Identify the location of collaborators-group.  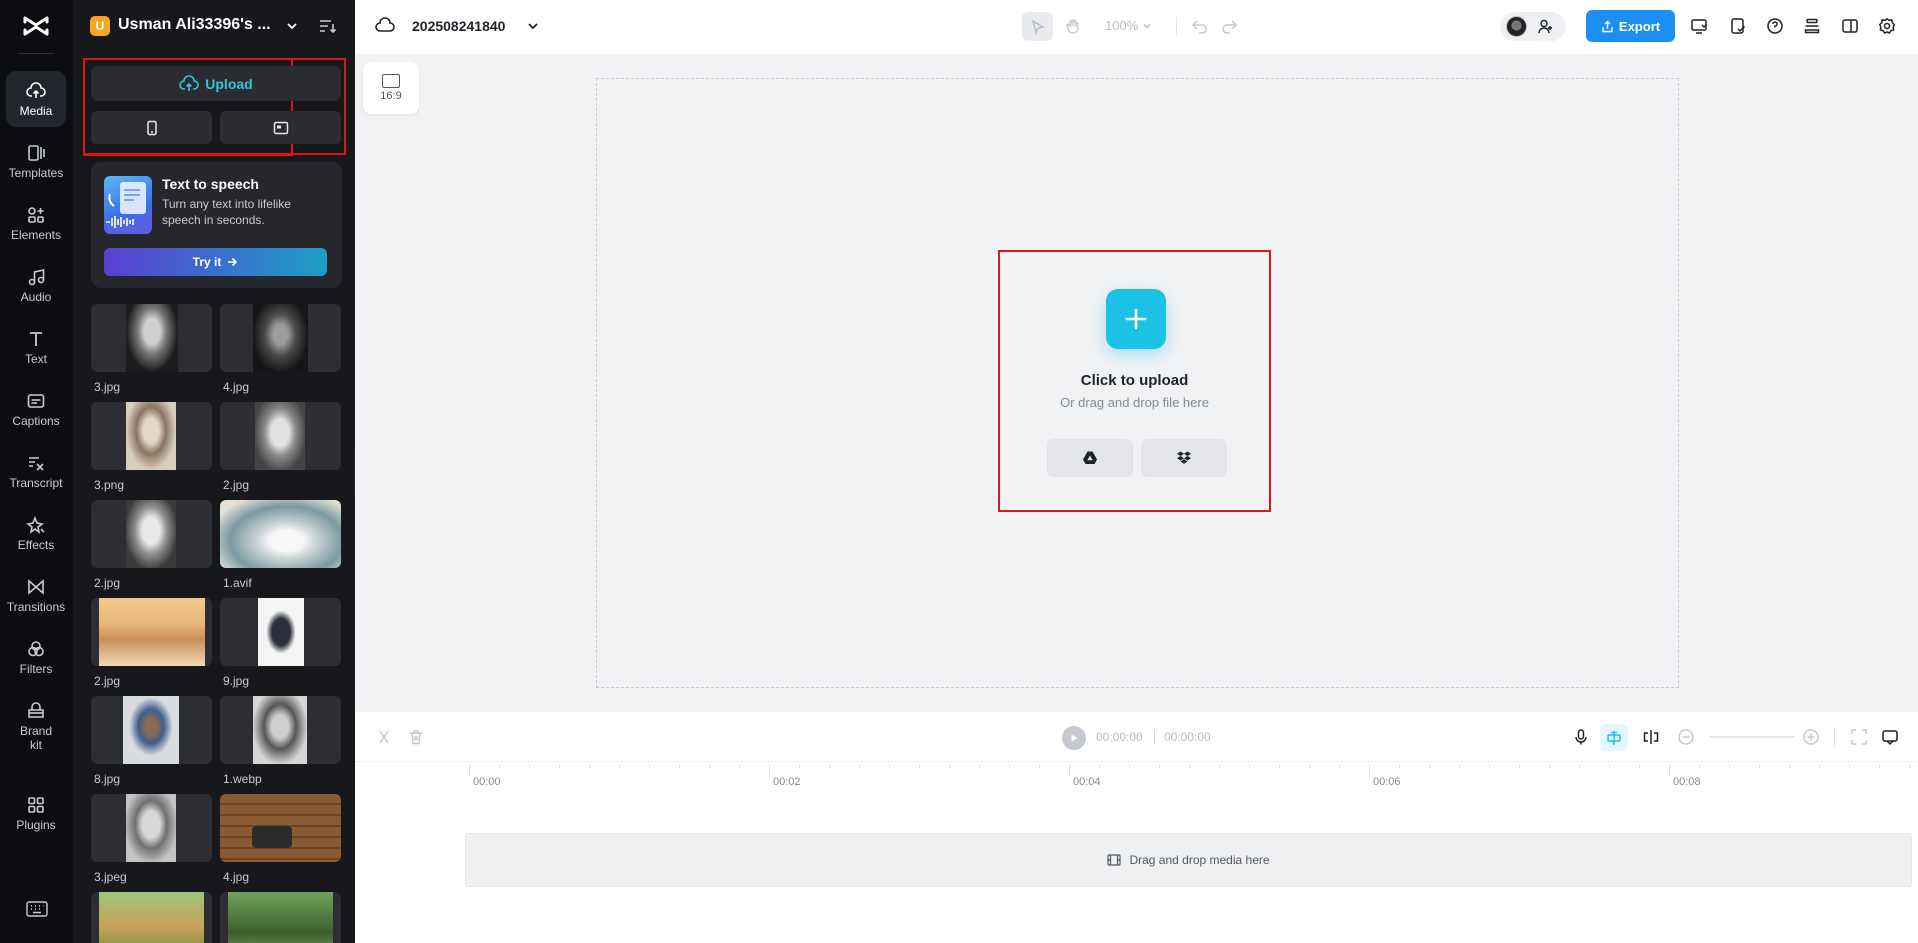
(1533, 26).